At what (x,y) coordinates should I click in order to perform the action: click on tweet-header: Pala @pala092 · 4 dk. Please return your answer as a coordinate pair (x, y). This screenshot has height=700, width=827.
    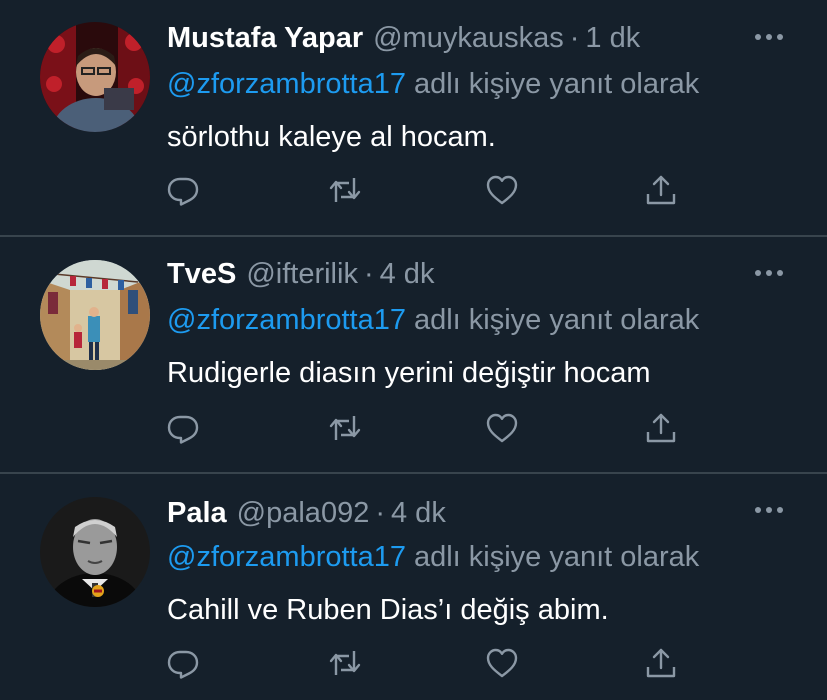
    Looking at the image, I should click on (306, 513).